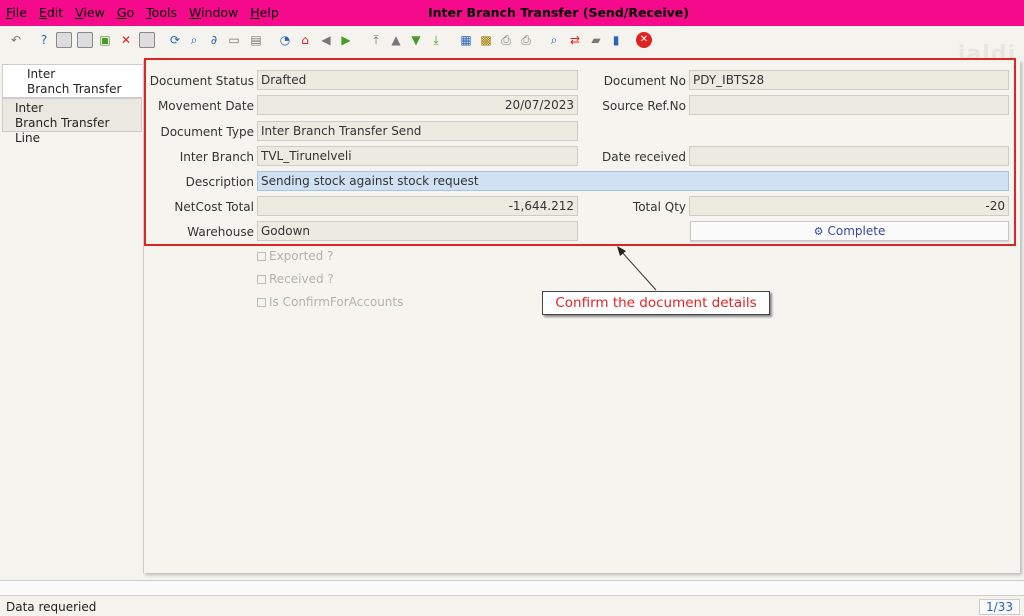 The height and width of the screenshot is (616, 1024). What do you see at coordinates (234, 40) in the screenshot?
I see `chat-icon: ▭` at bounding box center [234, 40].